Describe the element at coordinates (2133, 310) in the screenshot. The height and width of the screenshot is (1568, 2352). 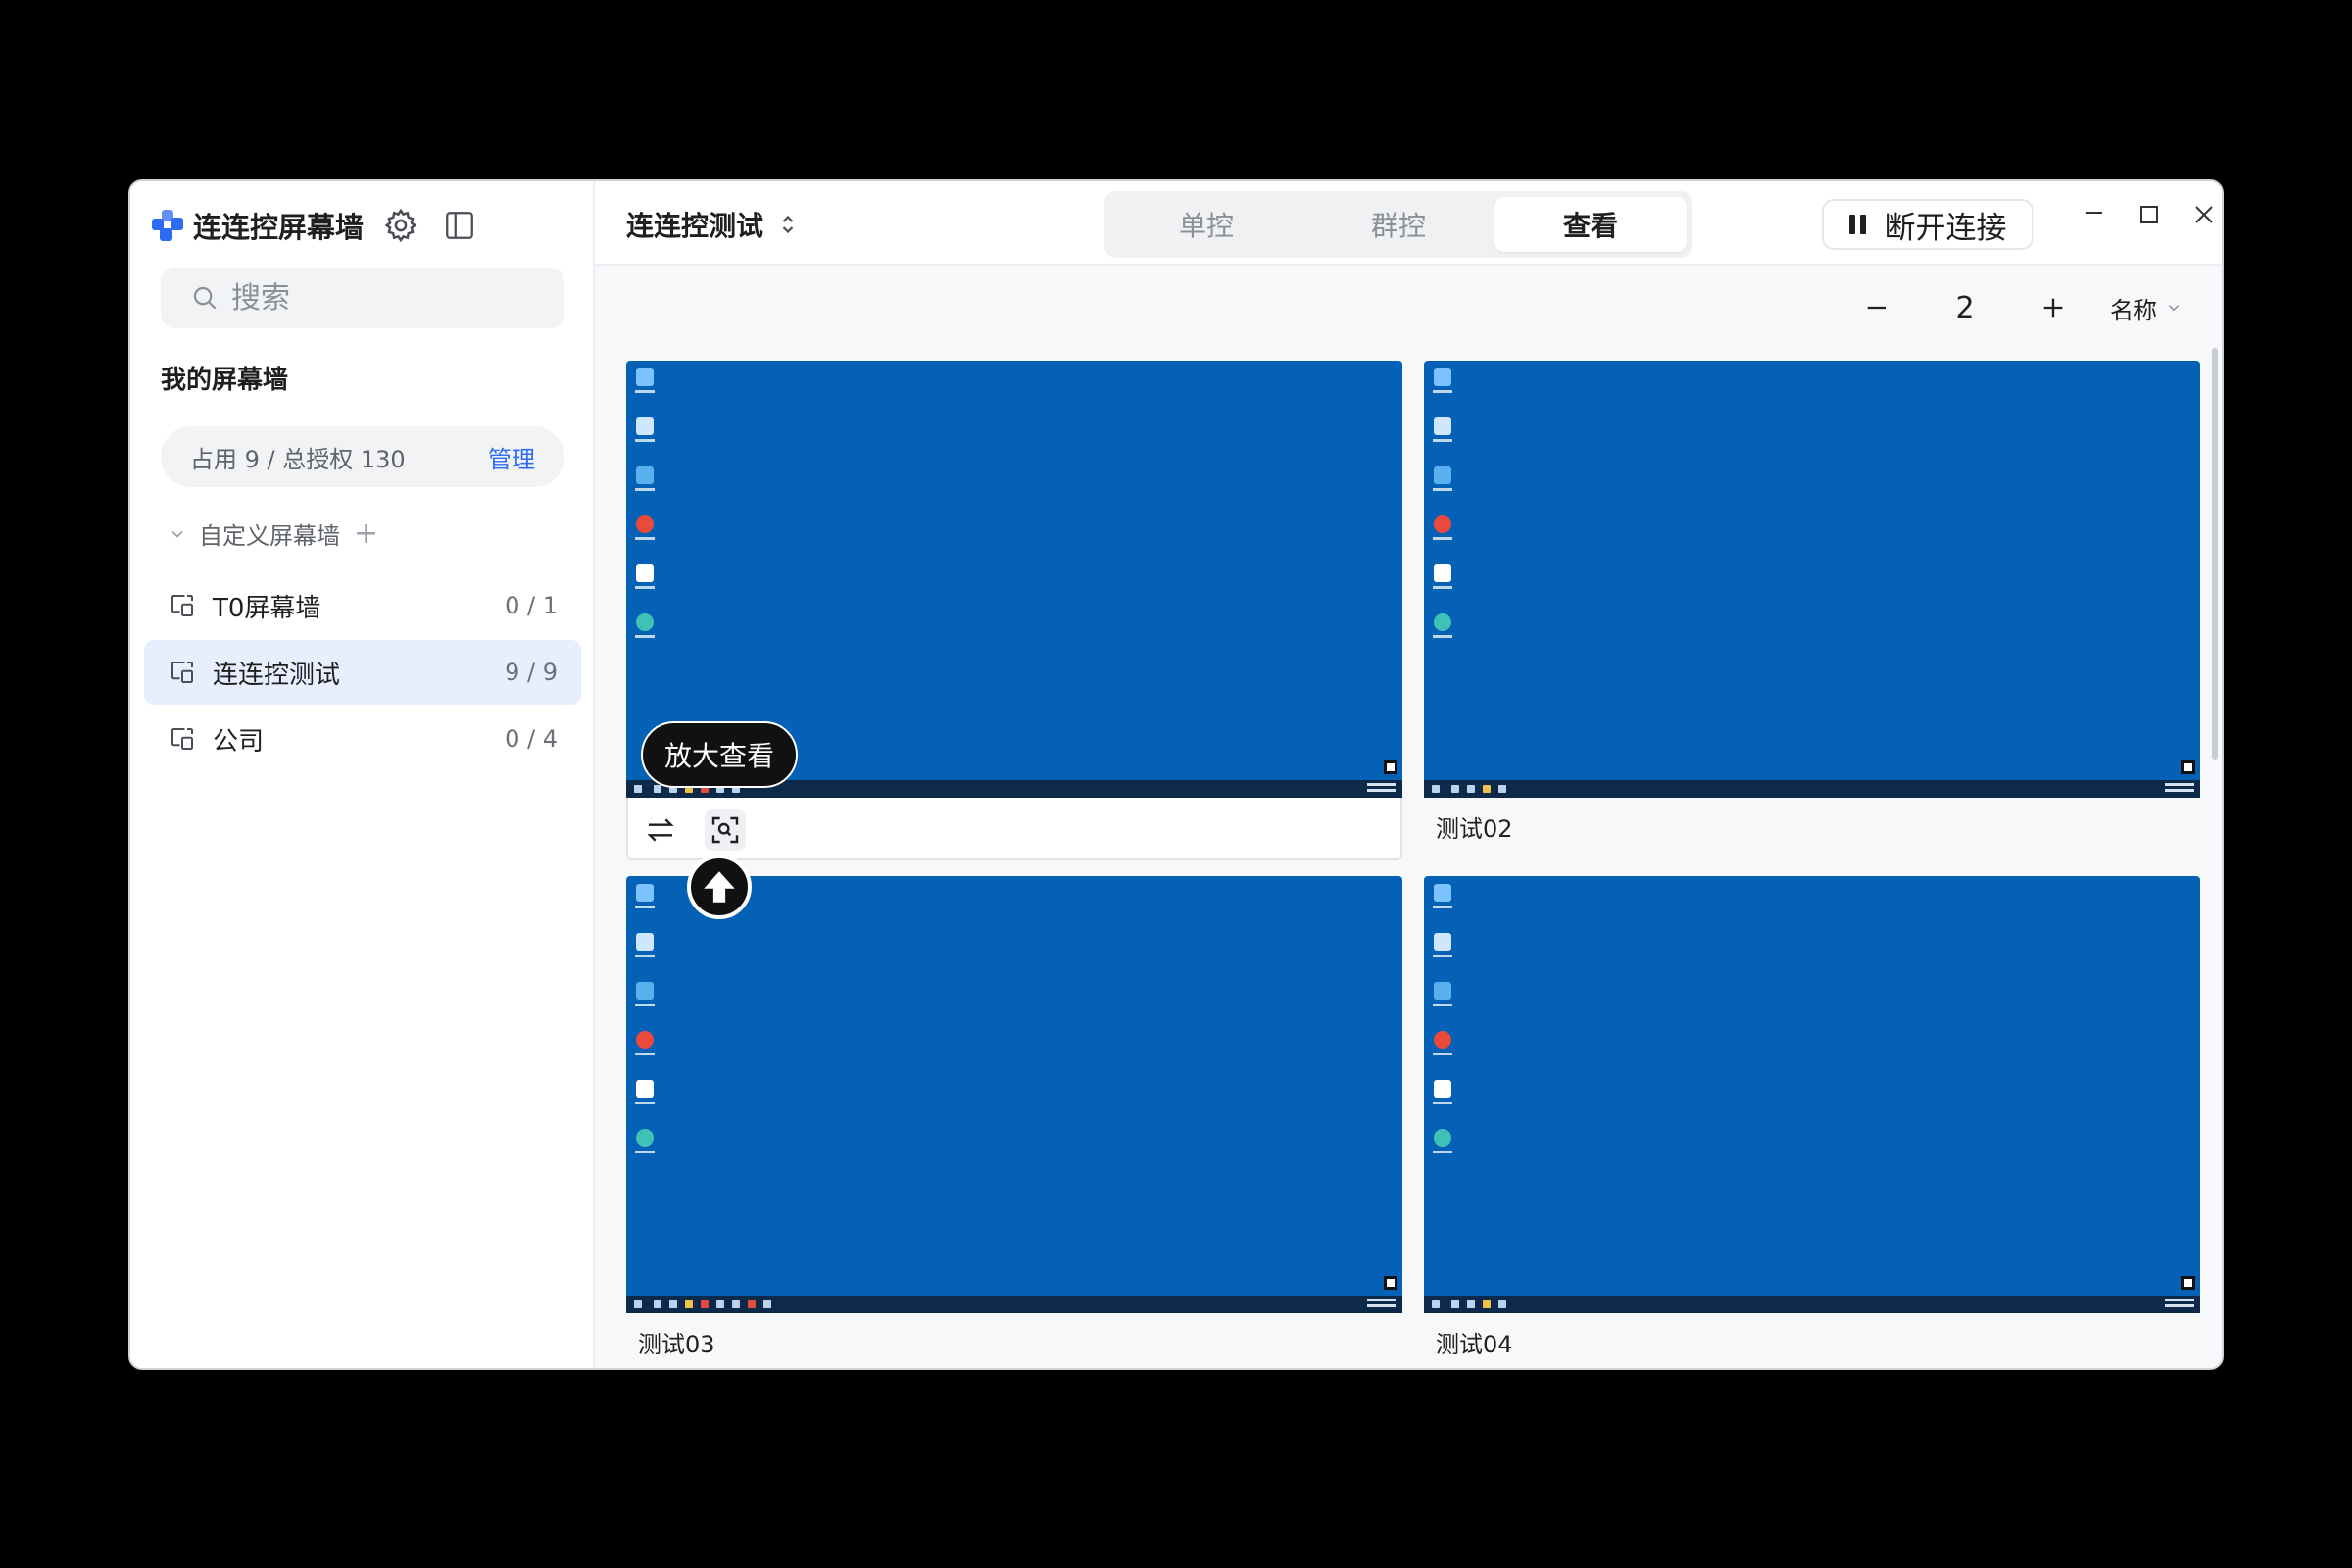
I see `sort-label: 名称` at that location.